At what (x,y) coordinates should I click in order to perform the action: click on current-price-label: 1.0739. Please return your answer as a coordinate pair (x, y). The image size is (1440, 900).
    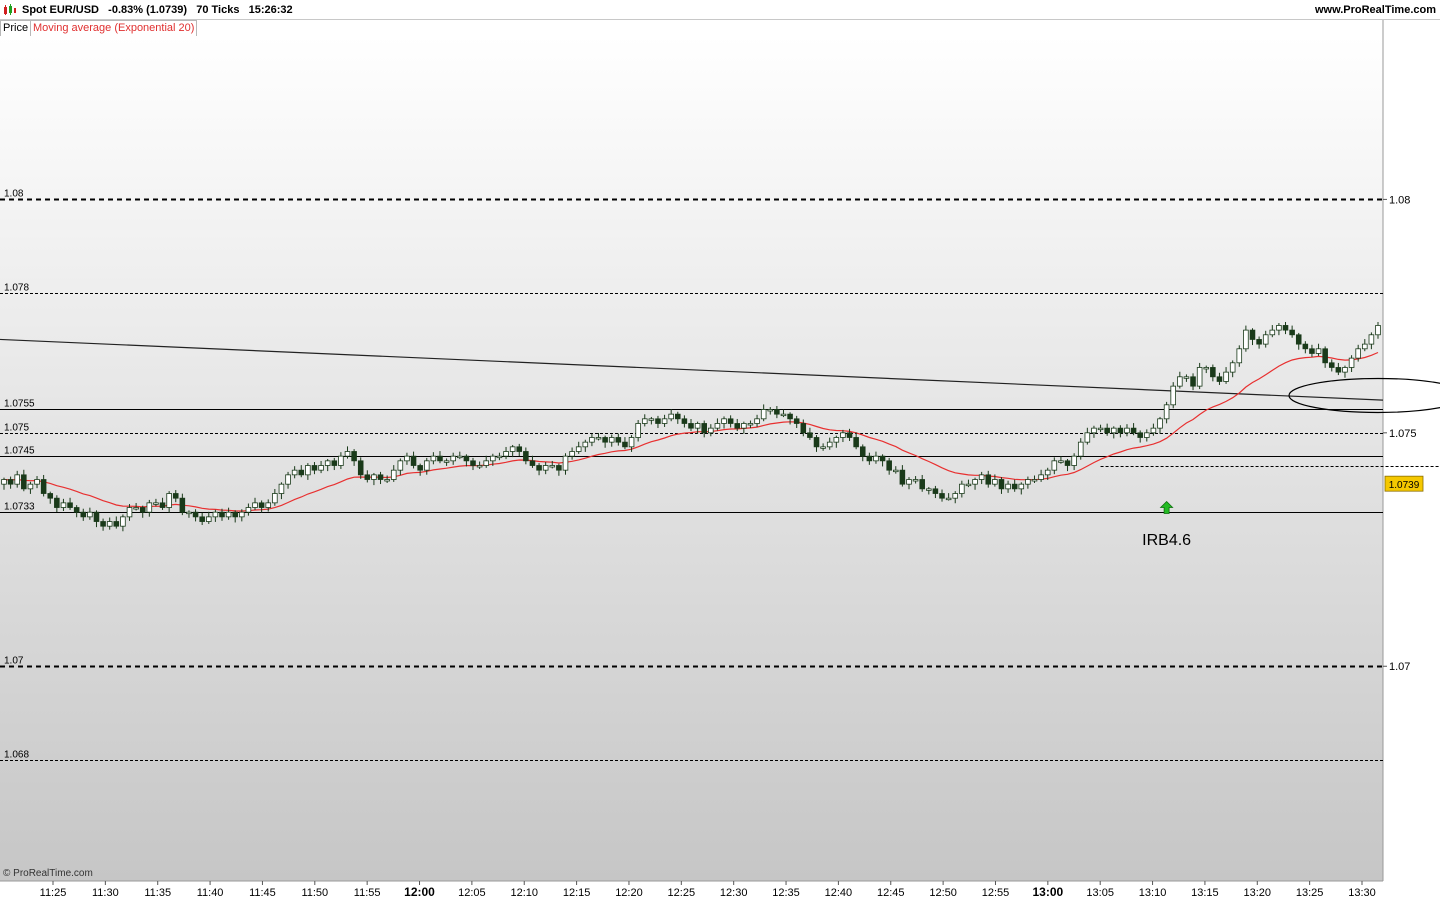
    Looking at the image, I should click on (1404, 485).